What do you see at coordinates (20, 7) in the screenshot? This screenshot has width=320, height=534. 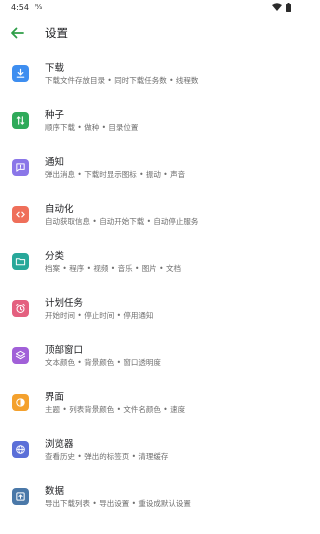 I see `status-time: 4:54` at bounding box center [20, 7].